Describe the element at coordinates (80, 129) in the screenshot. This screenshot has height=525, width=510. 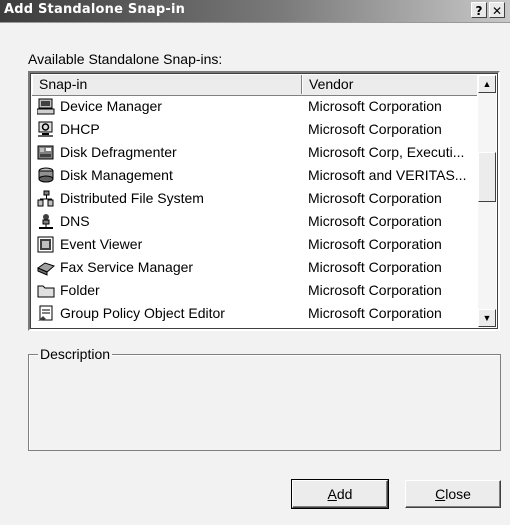
I see `snapin-name: DHCP` at that location.